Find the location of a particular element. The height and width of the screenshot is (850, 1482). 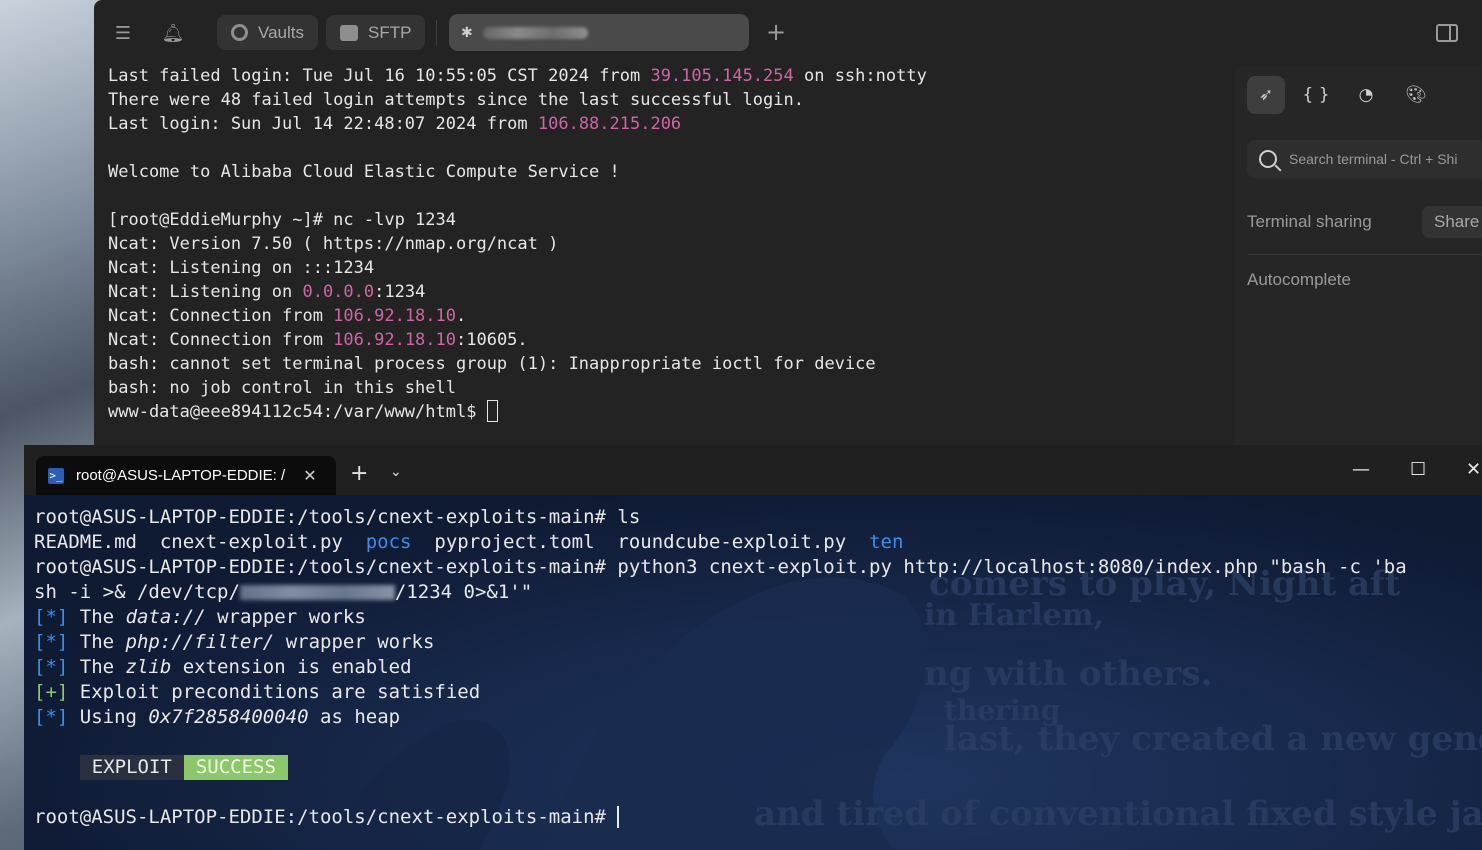

title-bar: >_ root@ASUS-LAPTOP-EDDIE: / ✕ + ⌄ — ☐ ✕ is located at coordinates (753, 470).